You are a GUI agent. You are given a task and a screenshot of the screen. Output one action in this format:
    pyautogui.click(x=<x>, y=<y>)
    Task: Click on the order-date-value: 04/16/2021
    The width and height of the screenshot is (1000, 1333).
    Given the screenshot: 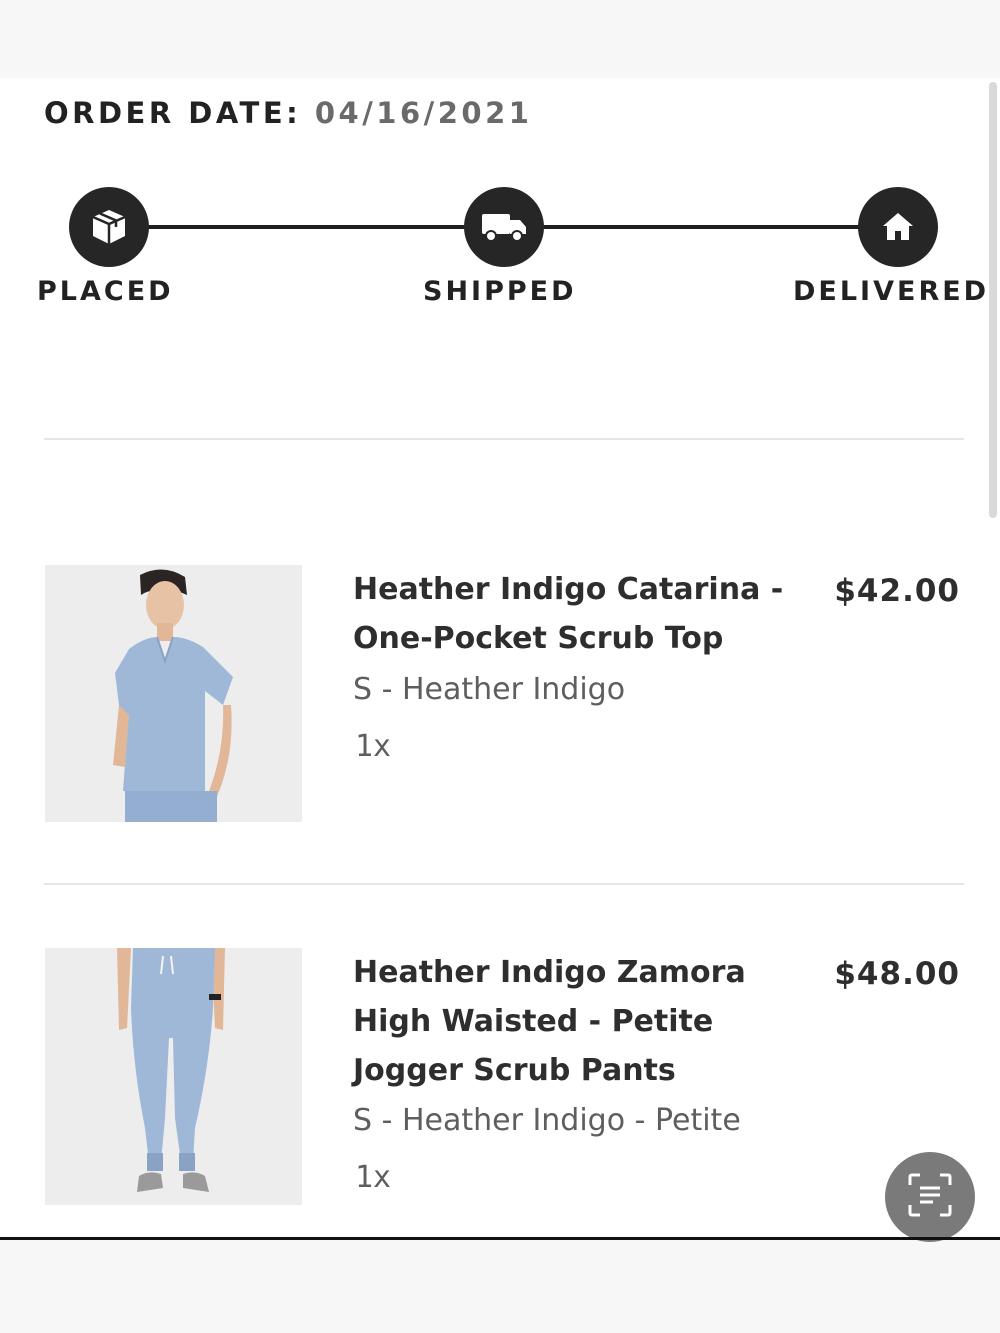 What is the action you would take?
    pyautogui.click(x=423, y=113)
    